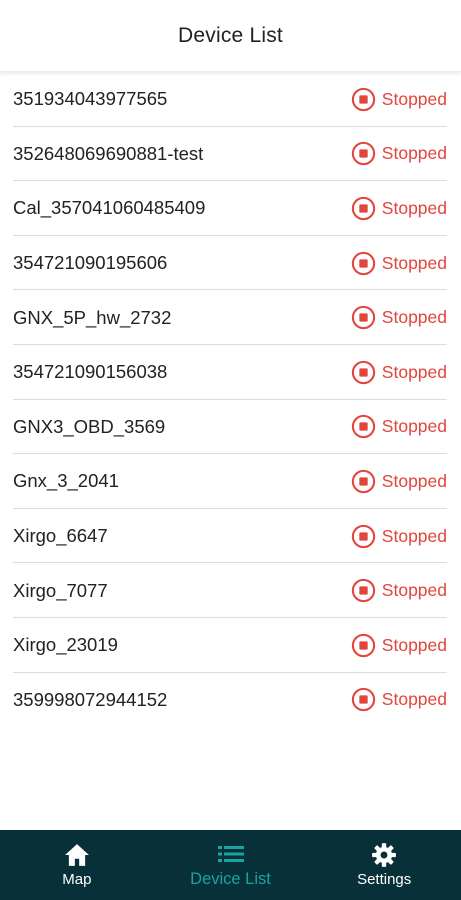 The height and width of the screenshot is (900, 461). What do you see at coordinates (89, 426) in the screenshot?
I see `device-name: GNX3_OBD_3569` at bounding box center [89, 426].